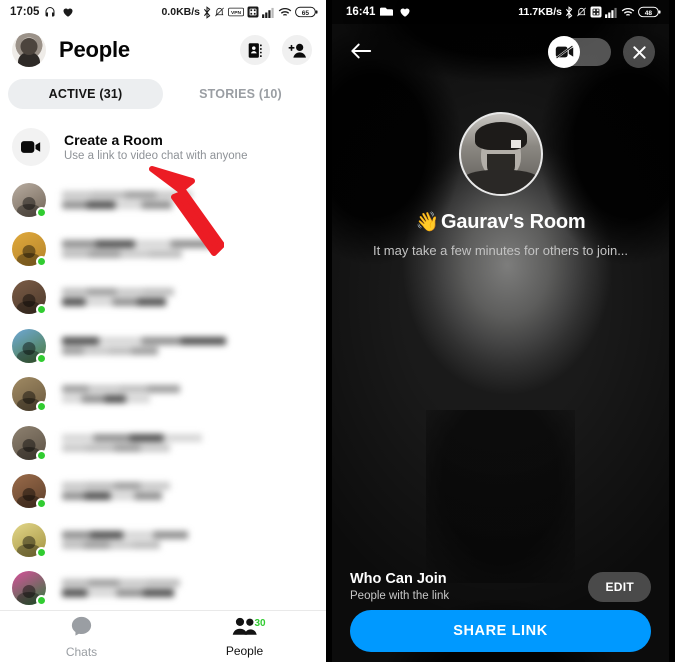 This screenshot has width=675, height=662. I want to click on status-time-right: 16:41, so click(361, 12).